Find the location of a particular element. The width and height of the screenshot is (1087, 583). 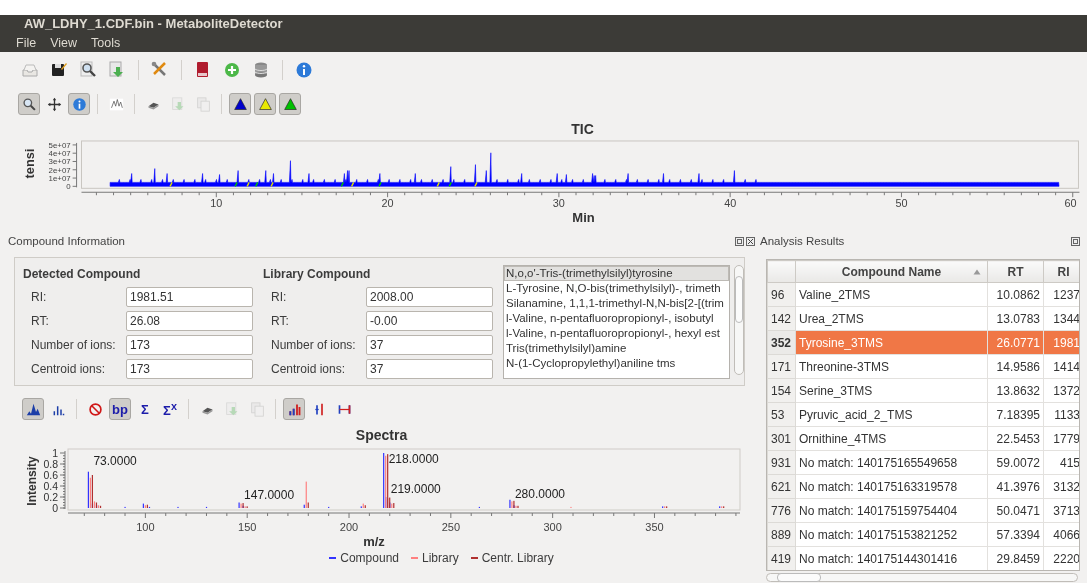

legend-label: Library is located at coordinates (440, 558).